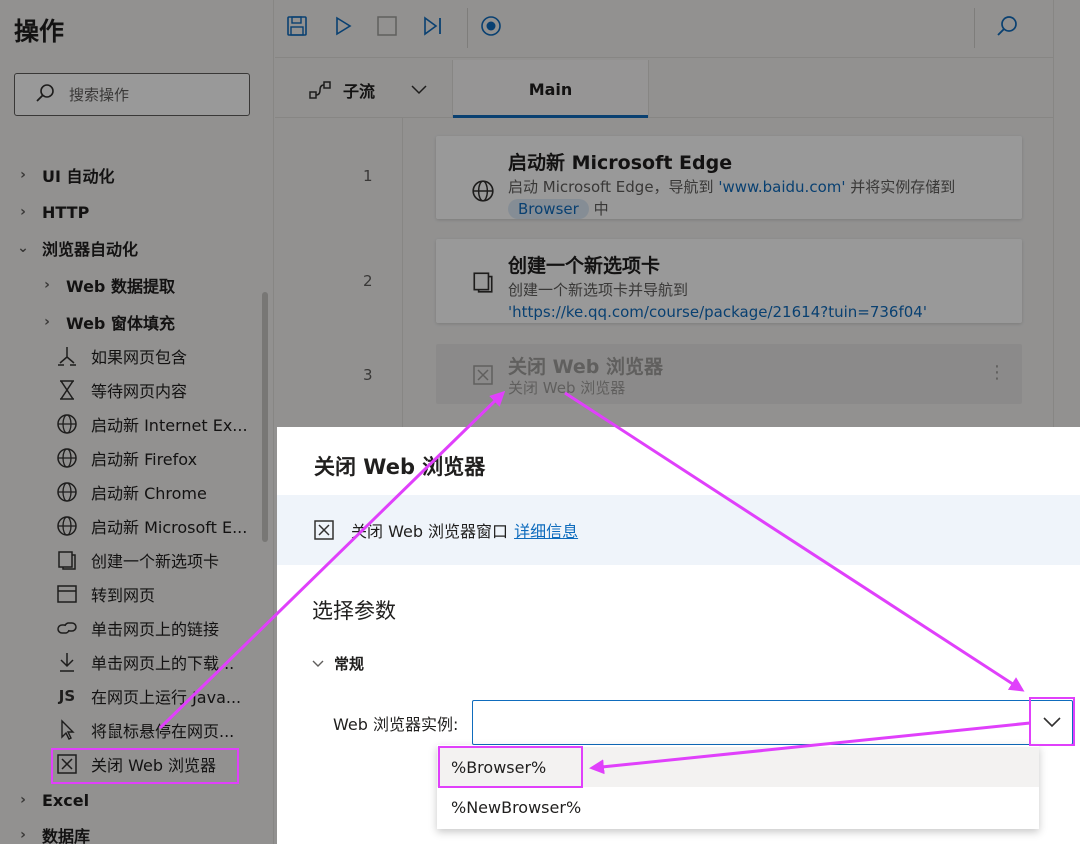  I want to click on parameters-heading: 选择参数, so click(354, 611).